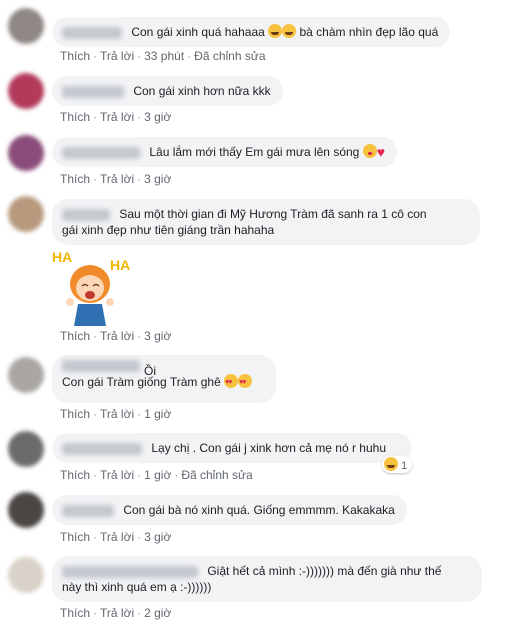  I want to click on comment-text: Con gái xinh quá hahaaa, so click(198, 32).